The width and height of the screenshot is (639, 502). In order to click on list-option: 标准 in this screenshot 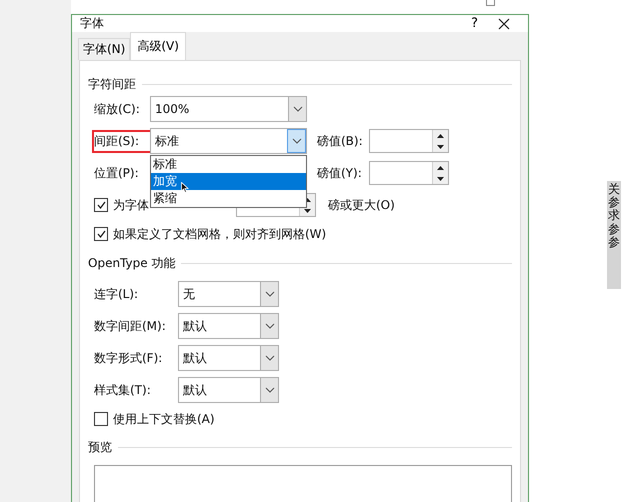, I will do `click(228, 164)`.